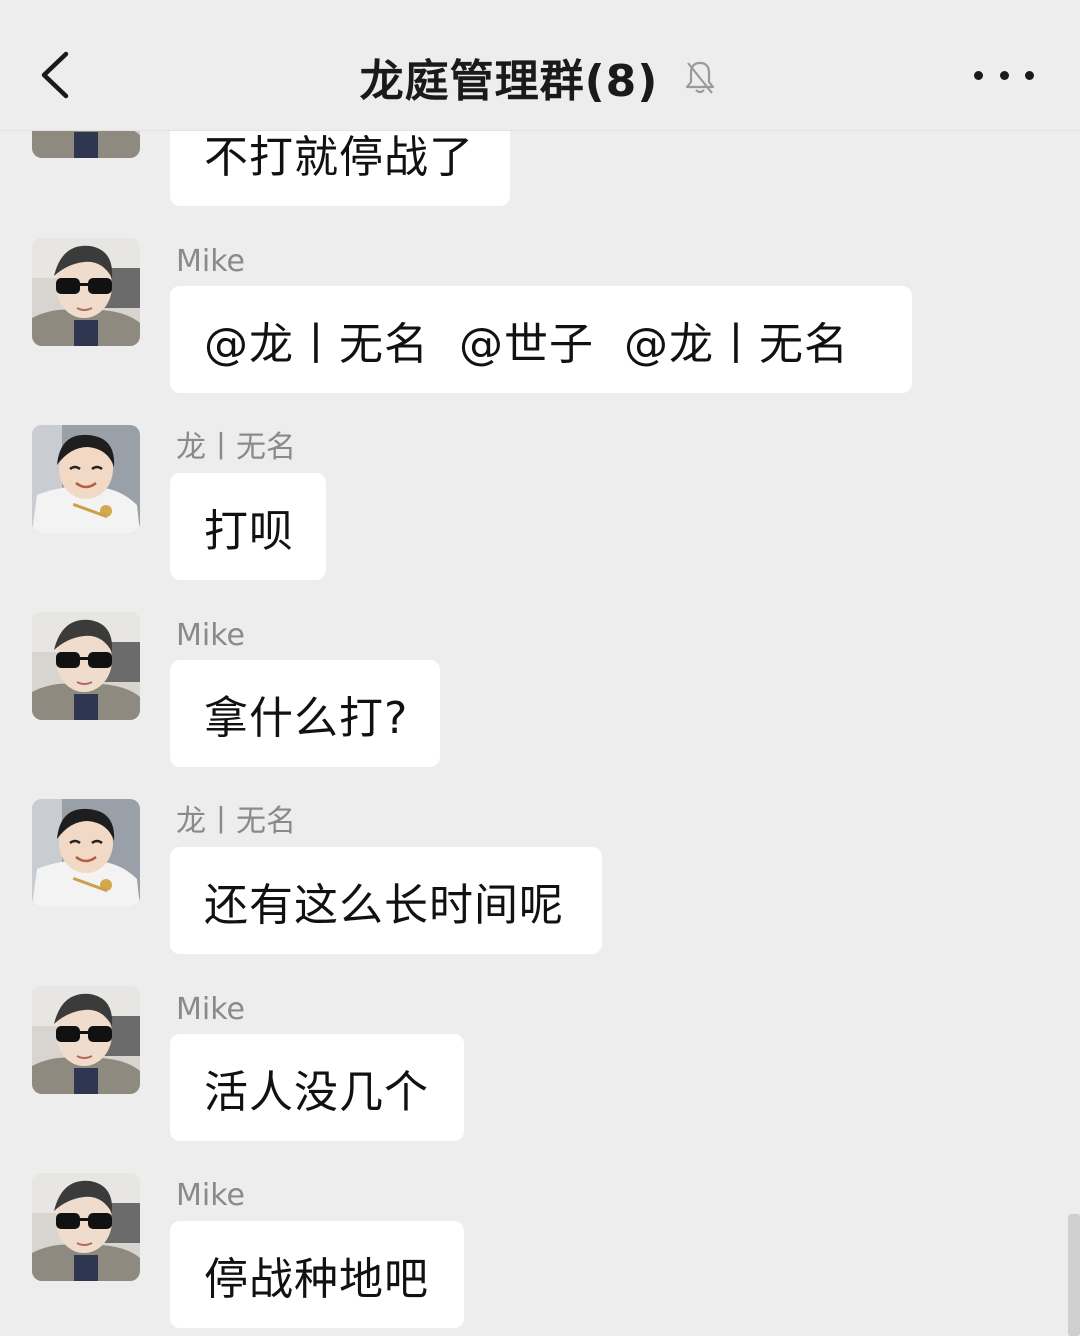 Image resolution: width=1080 pixels, height=1336 pixels. I want to click on more-button, so click(1004, 75).